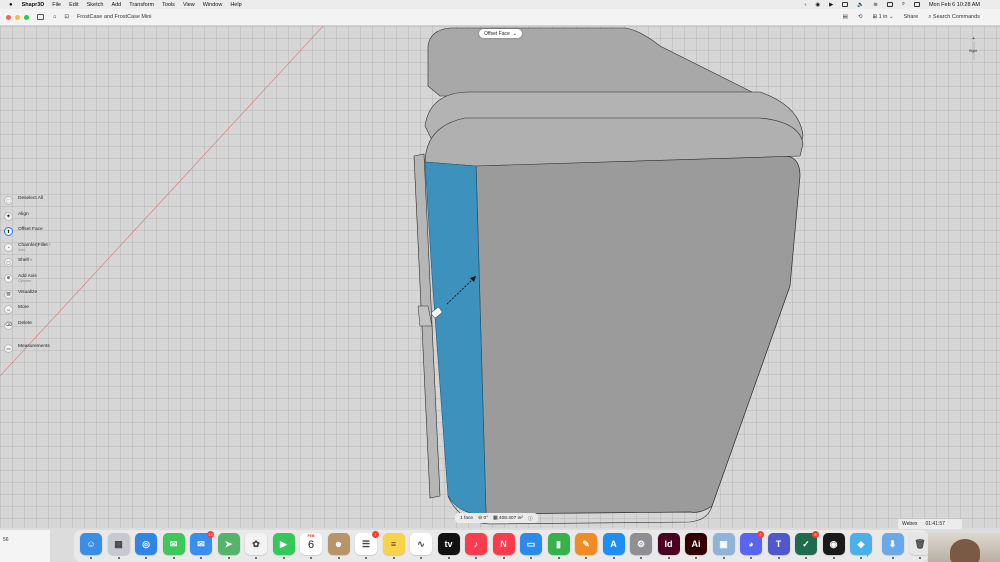 Image resolution: width=1000 pixels, height=562 pixels. Describe the element at coordinates (39, 281) in the screenshot. I see `tool-add-axis: ⊕ Add Axis Cylinder` at that location.